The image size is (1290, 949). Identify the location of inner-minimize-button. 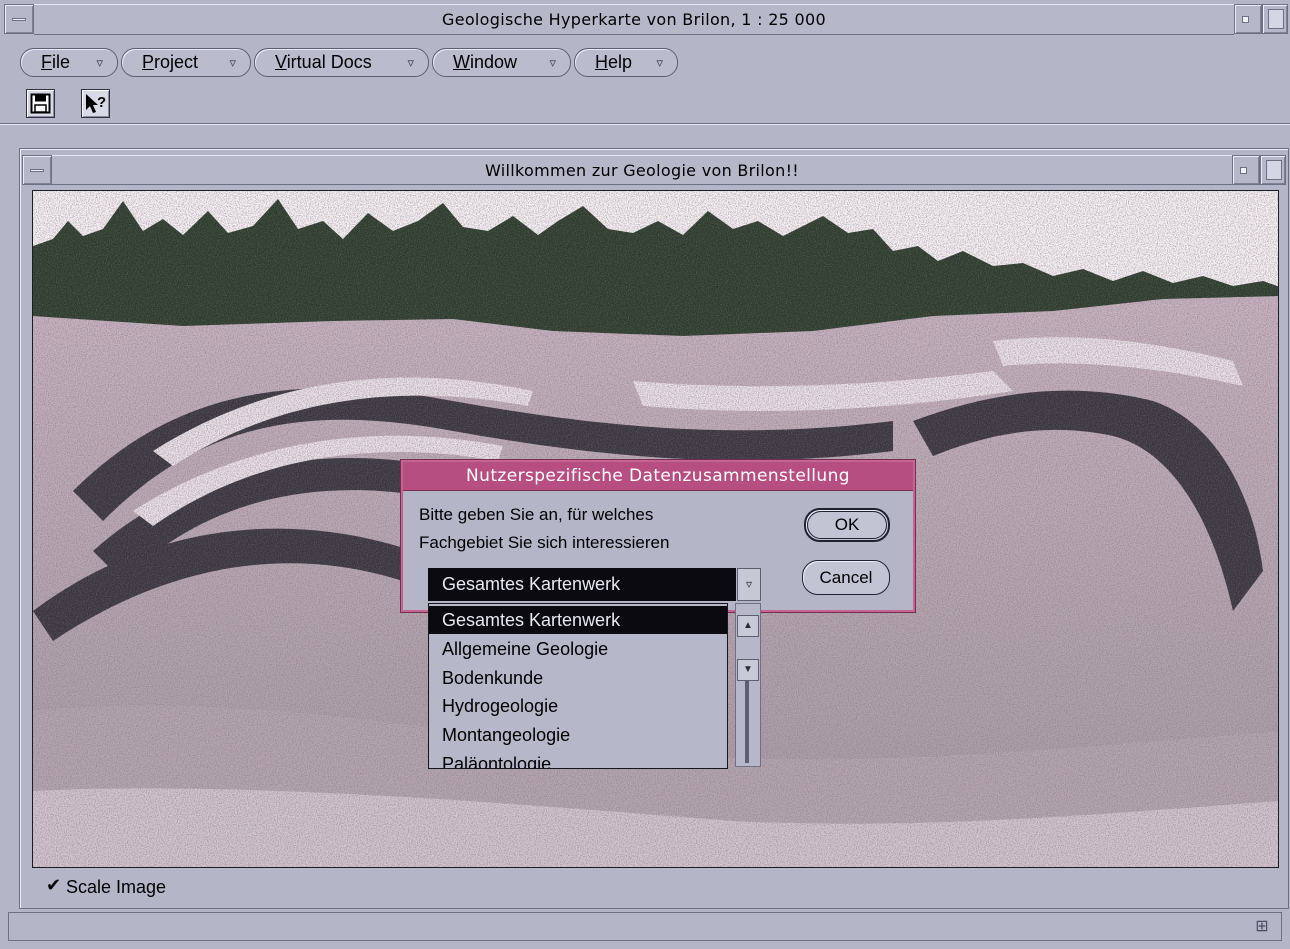
(1246, 170).